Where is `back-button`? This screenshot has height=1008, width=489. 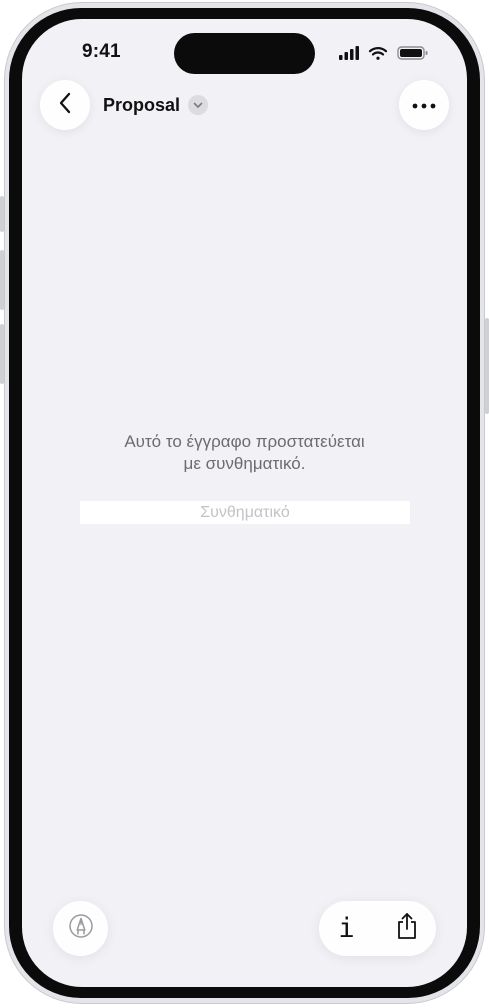
back-button is located at coordinates (65, 105).